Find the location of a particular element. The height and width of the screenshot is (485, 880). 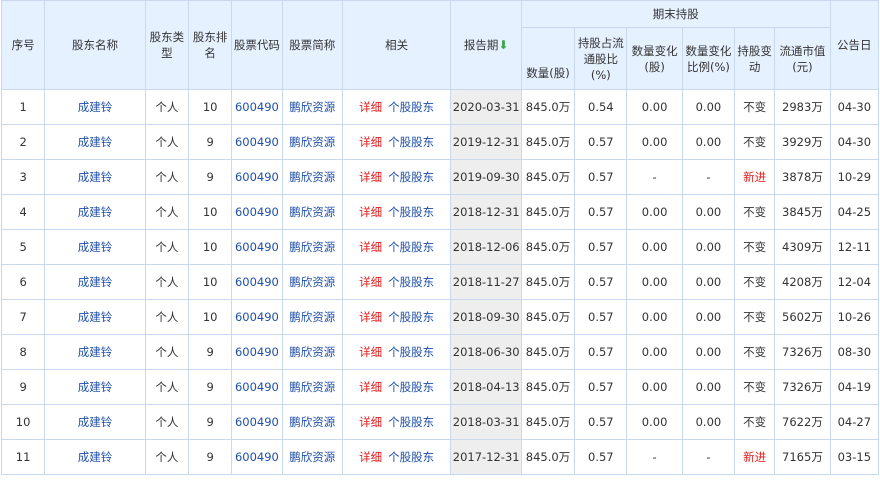

cell-qty-change-ratio: - is located at coordinates (708, 457).